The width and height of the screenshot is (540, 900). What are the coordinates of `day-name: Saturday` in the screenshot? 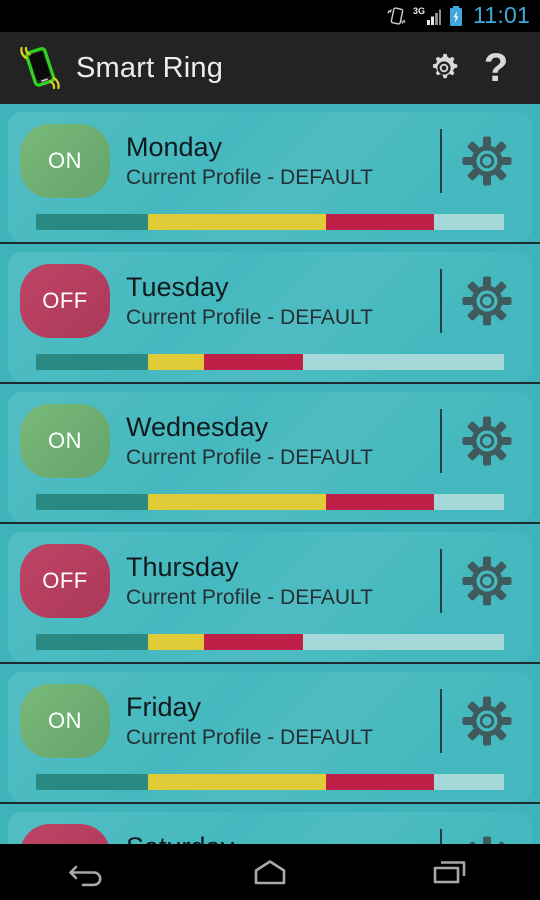 It's located at (283, 838).